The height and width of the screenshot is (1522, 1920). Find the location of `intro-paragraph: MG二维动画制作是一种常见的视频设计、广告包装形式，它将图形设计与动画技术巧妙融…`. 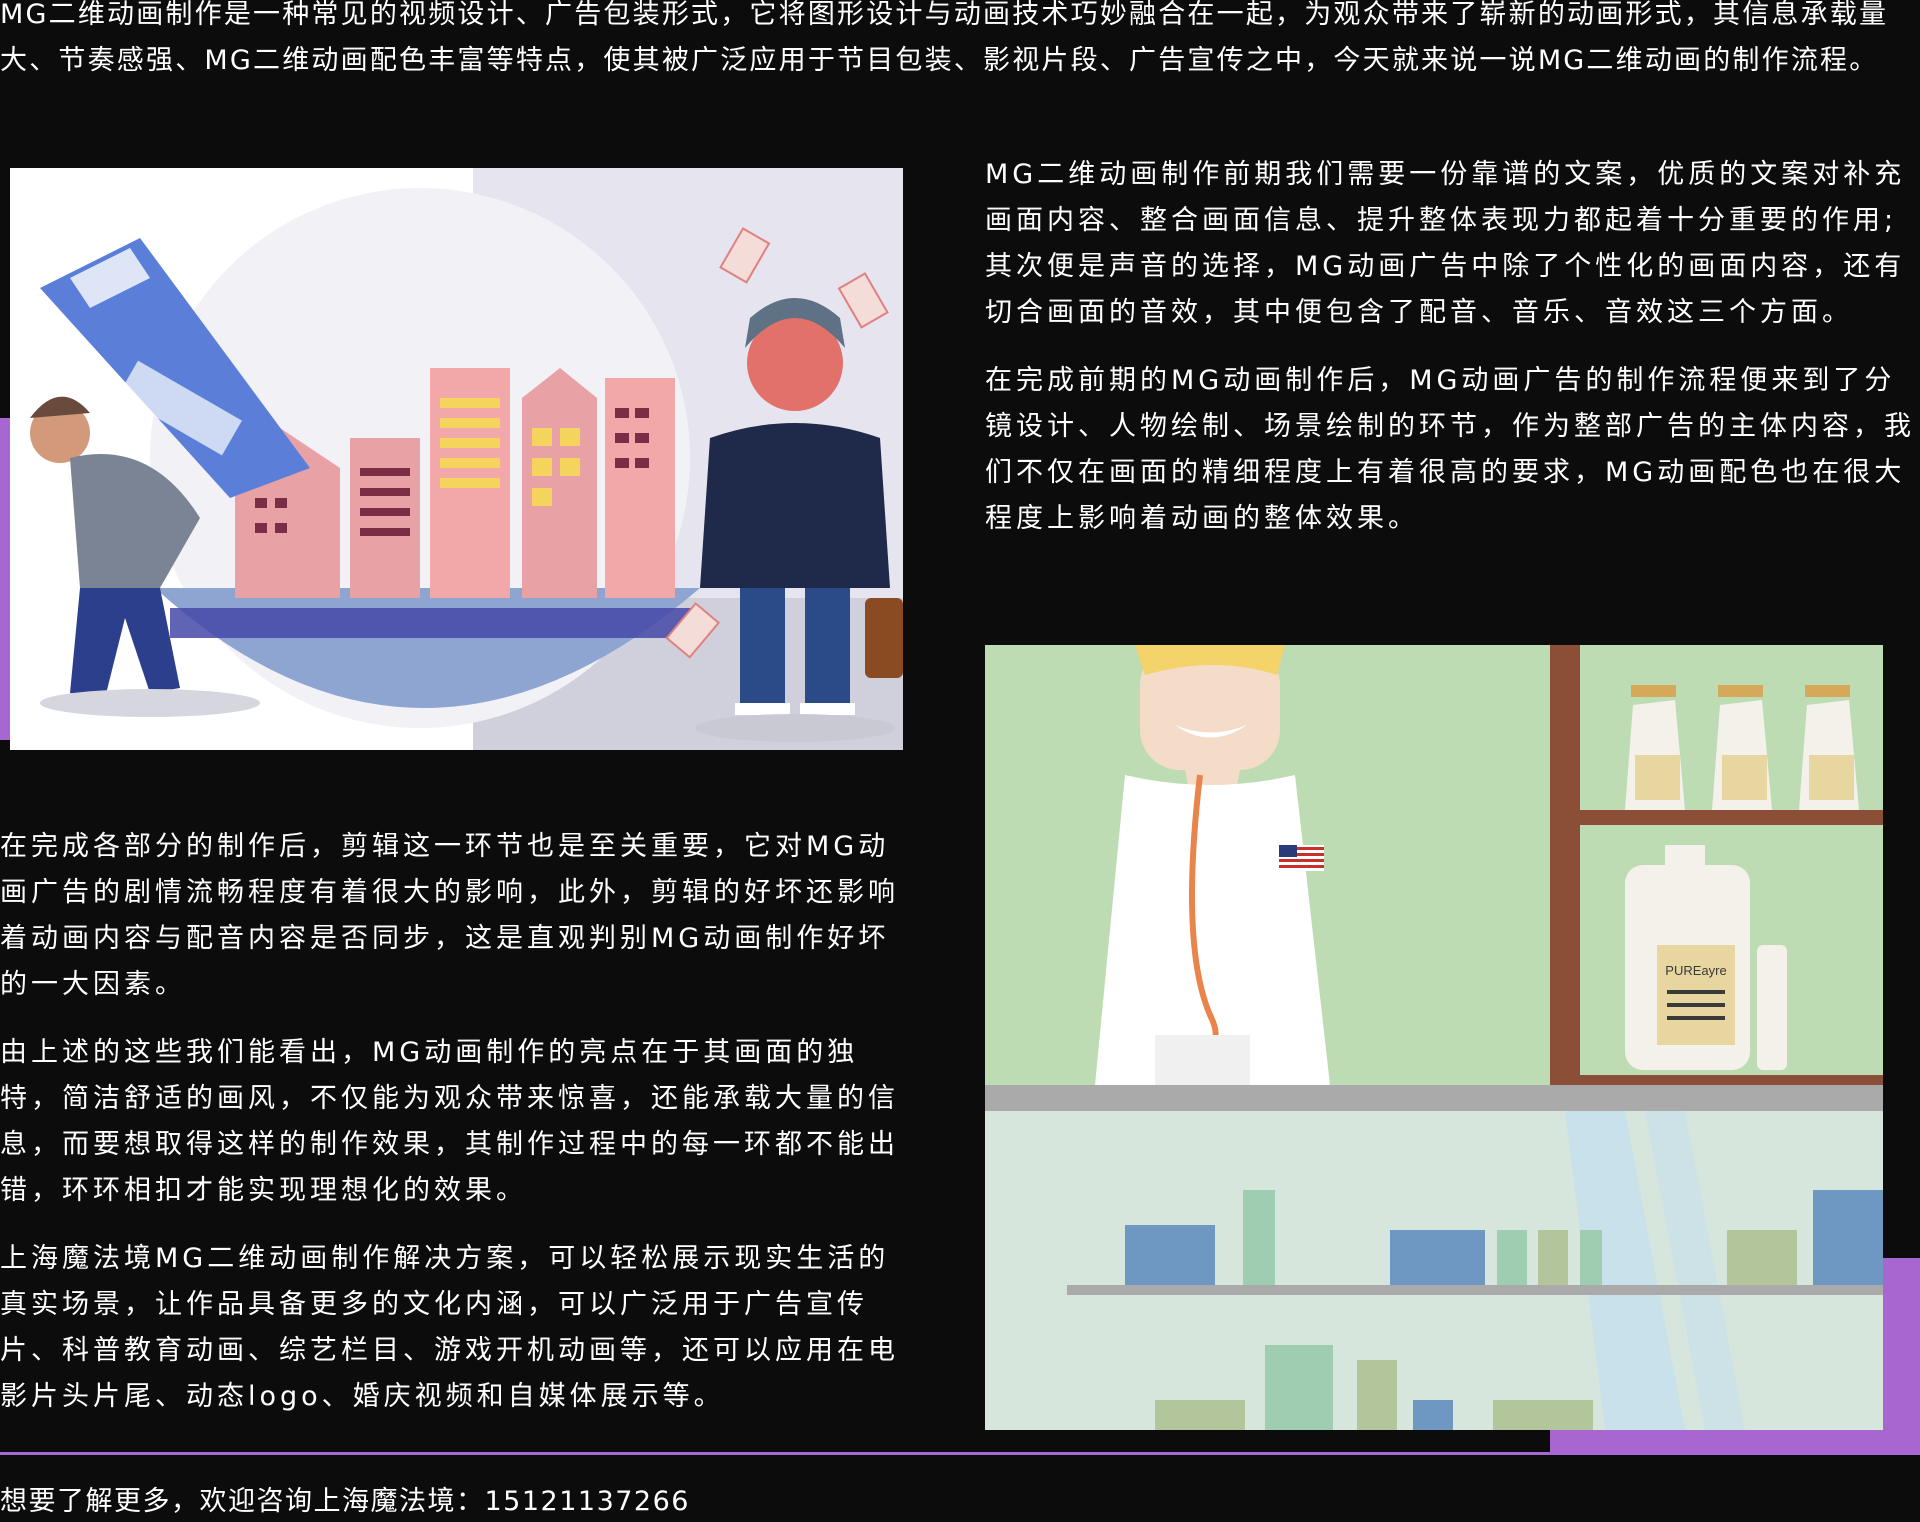

intro-paragraph: MG二维动画制作是一种常见的视频设计、广告包装形式，它将图形设计与动画技术巧妙融… is located at coordinates (944, 38).